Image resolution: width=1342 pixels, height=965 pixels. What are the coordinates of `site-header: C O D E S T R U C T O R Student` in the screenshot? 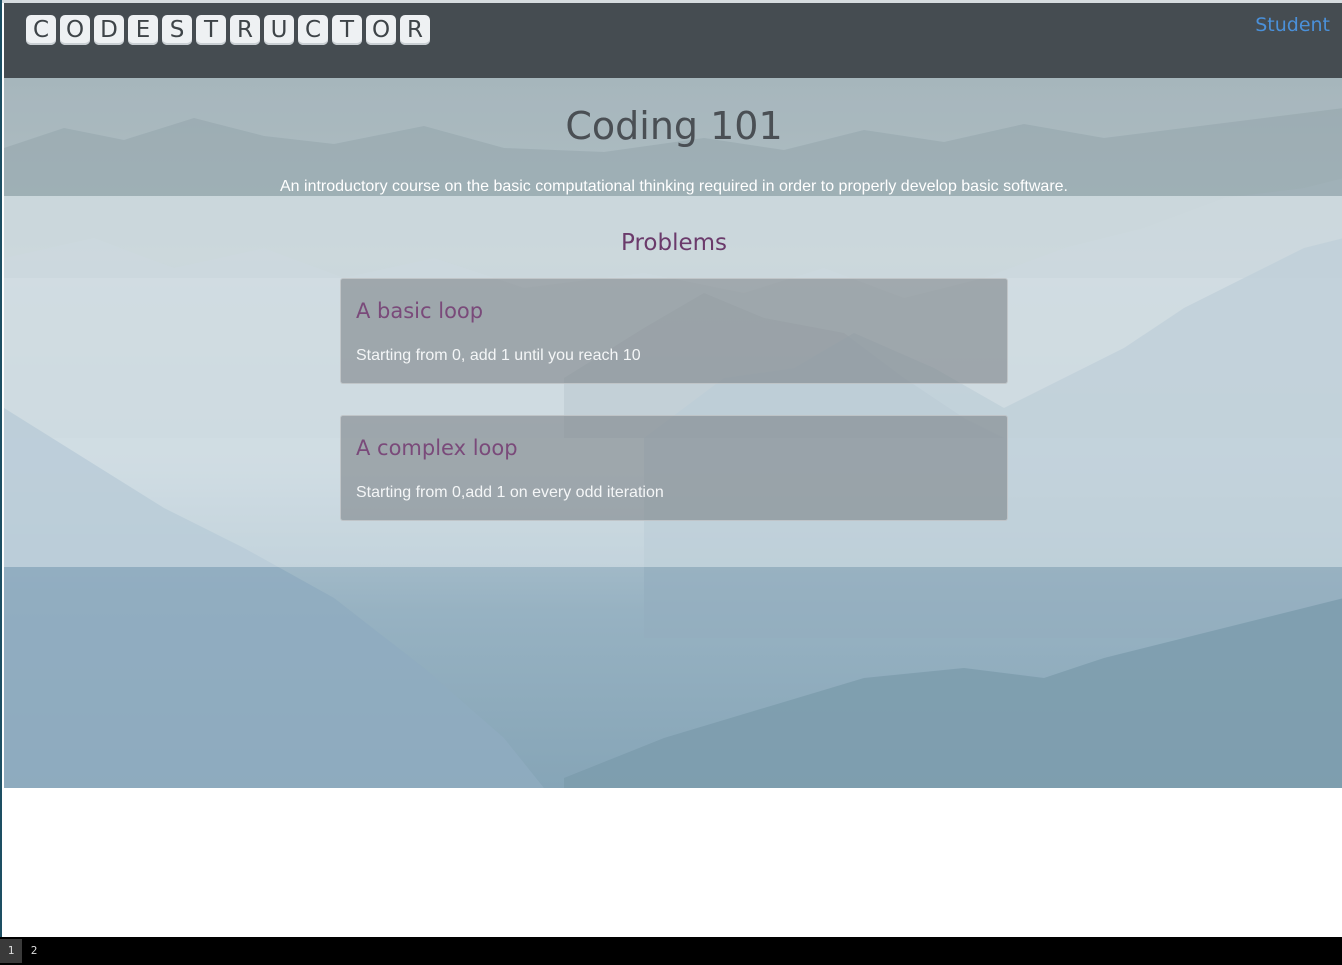 It's located at (673, 40).